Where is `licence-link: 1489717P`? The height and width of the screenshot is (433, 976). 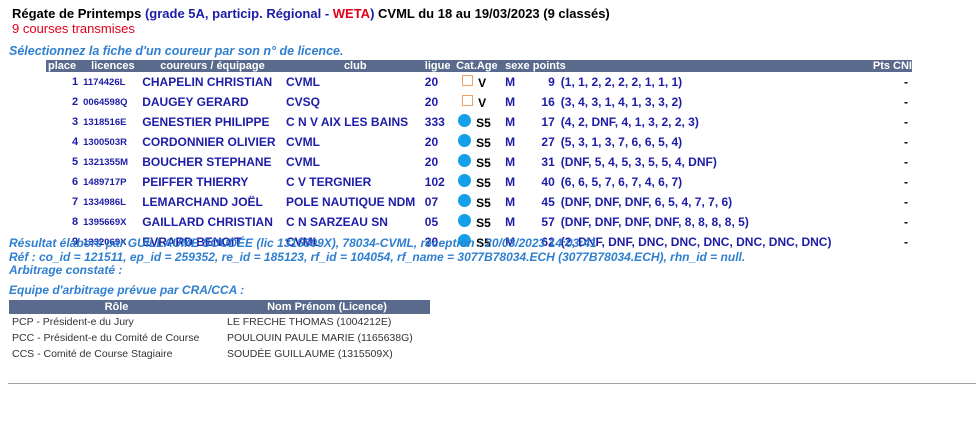
licence-link: 1489717P is located at coordinates (112, 182).